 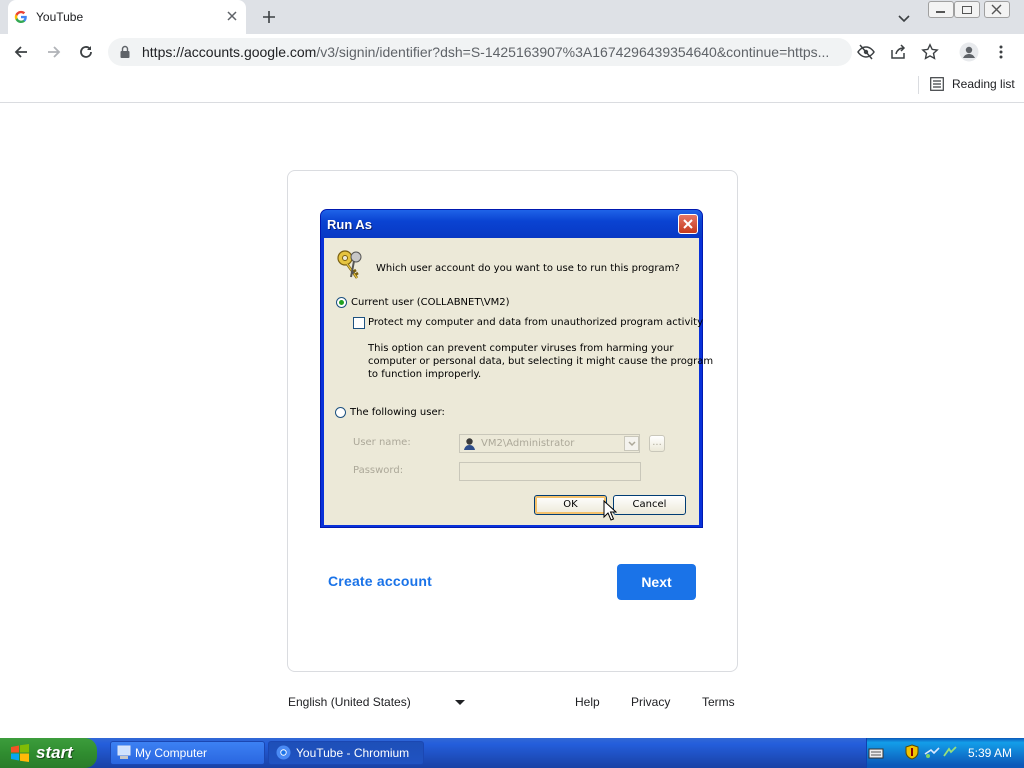 I want to click on dialog-title: Run As, so click(x=350, y=224).